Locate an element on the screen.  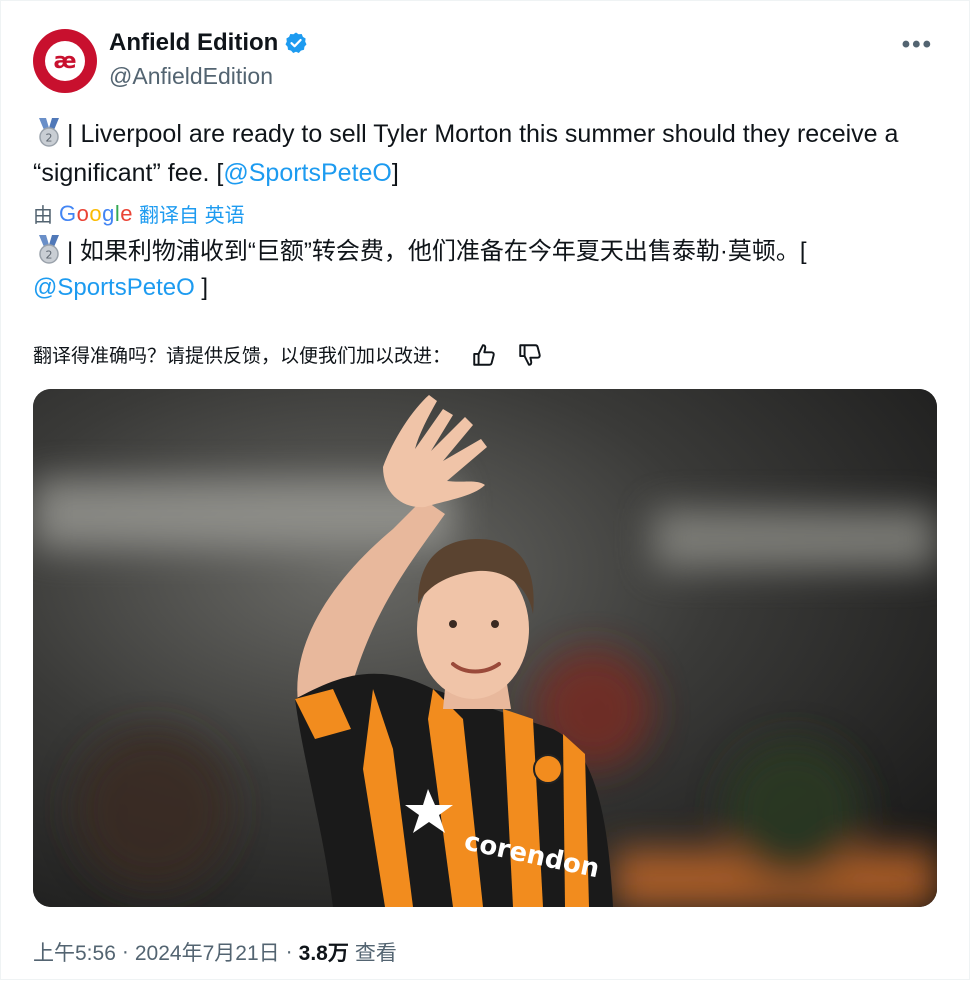
translated-text-end: ] is located at coordinates (201, 287).